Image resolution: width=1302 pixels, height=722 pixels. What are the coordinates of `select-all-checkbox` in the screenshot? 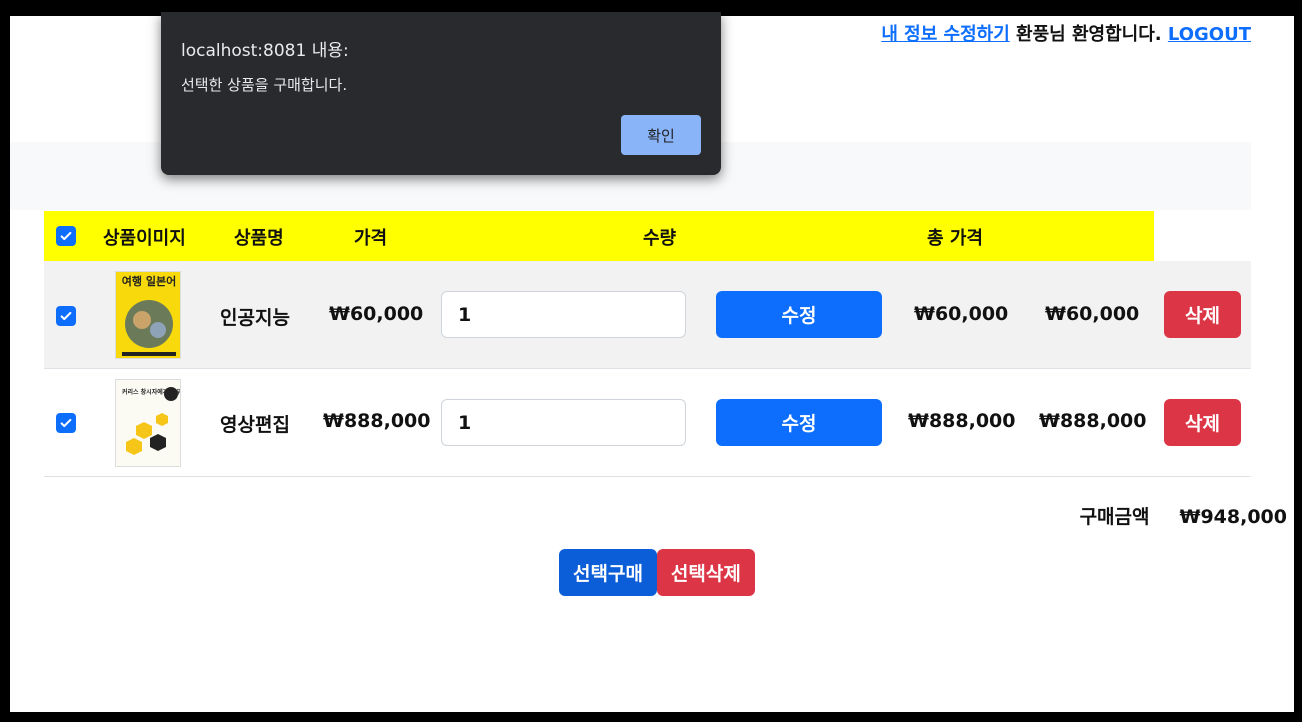 It's located at (66, 236).